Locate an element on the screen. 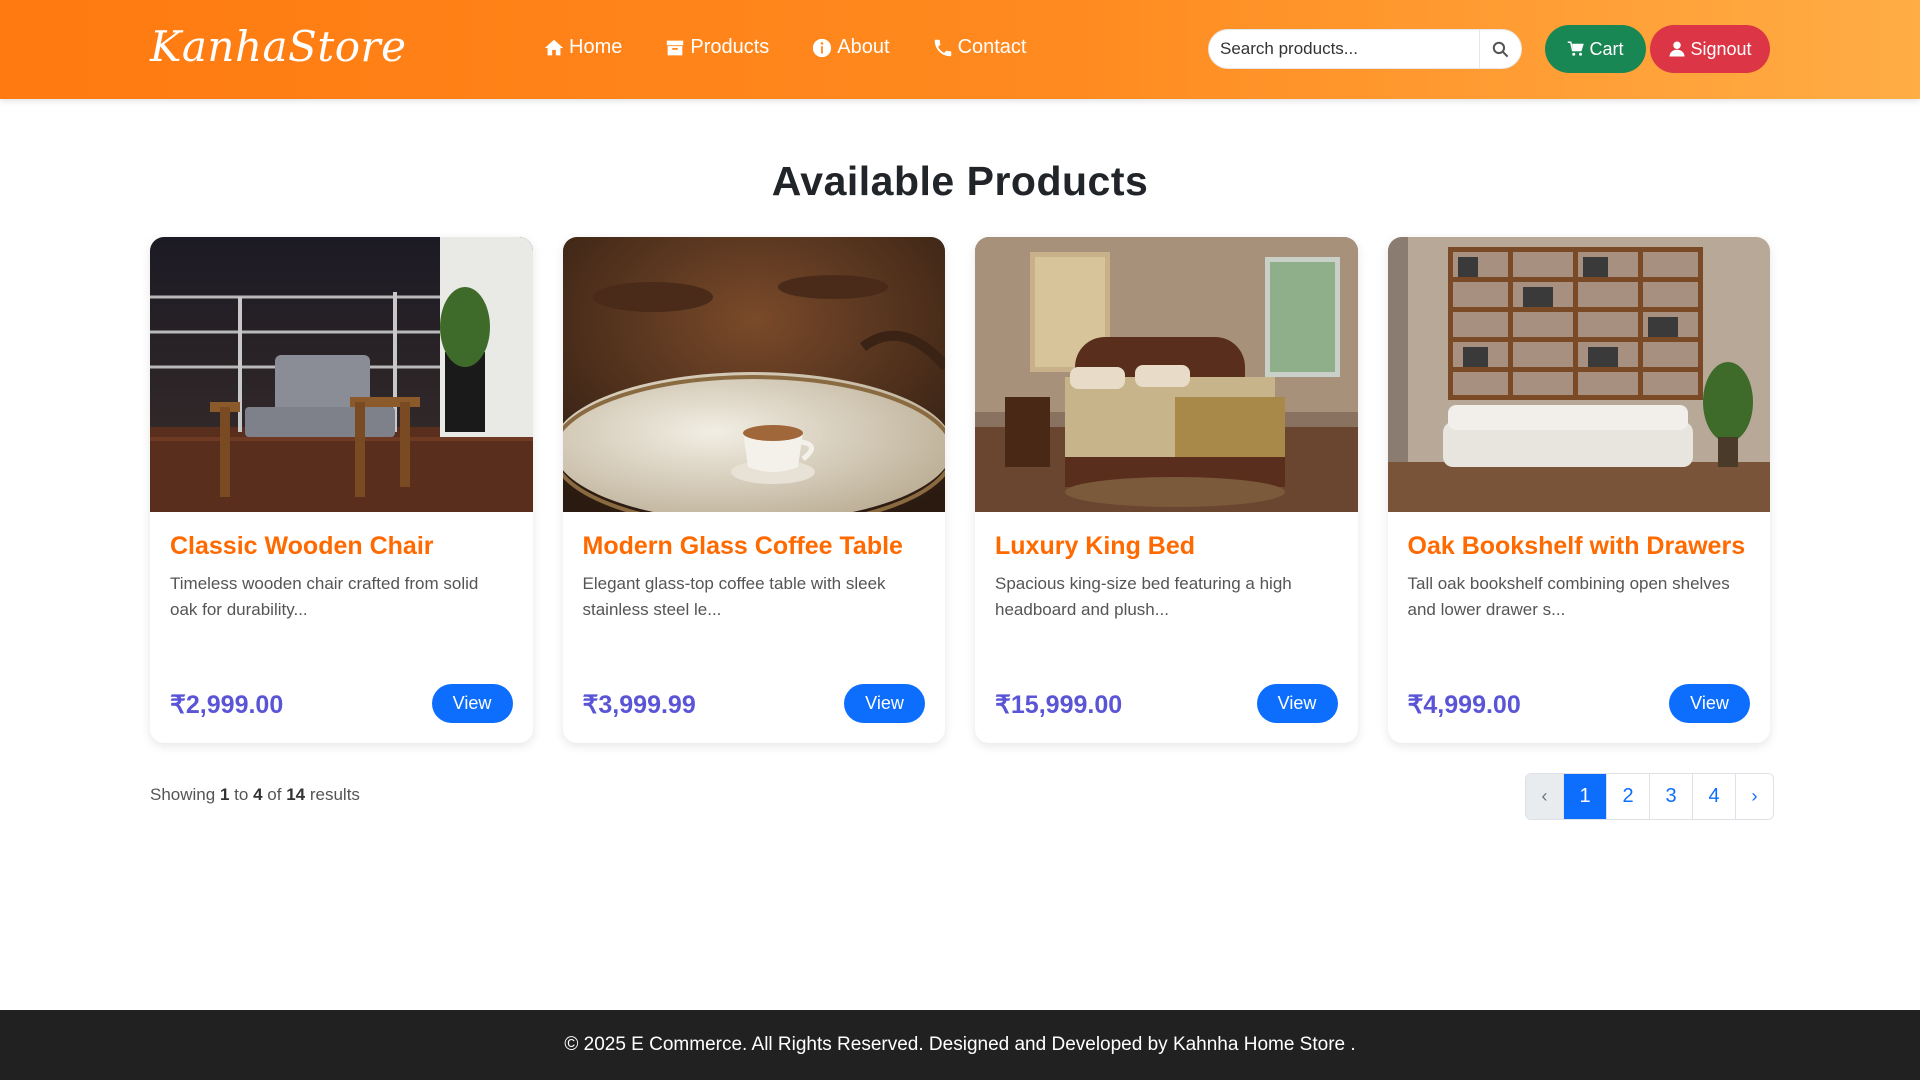 Image resolution: width=1920 pixels, height=1080 pixels. product-image-bookshelf is located at coordinates (1578, 374).